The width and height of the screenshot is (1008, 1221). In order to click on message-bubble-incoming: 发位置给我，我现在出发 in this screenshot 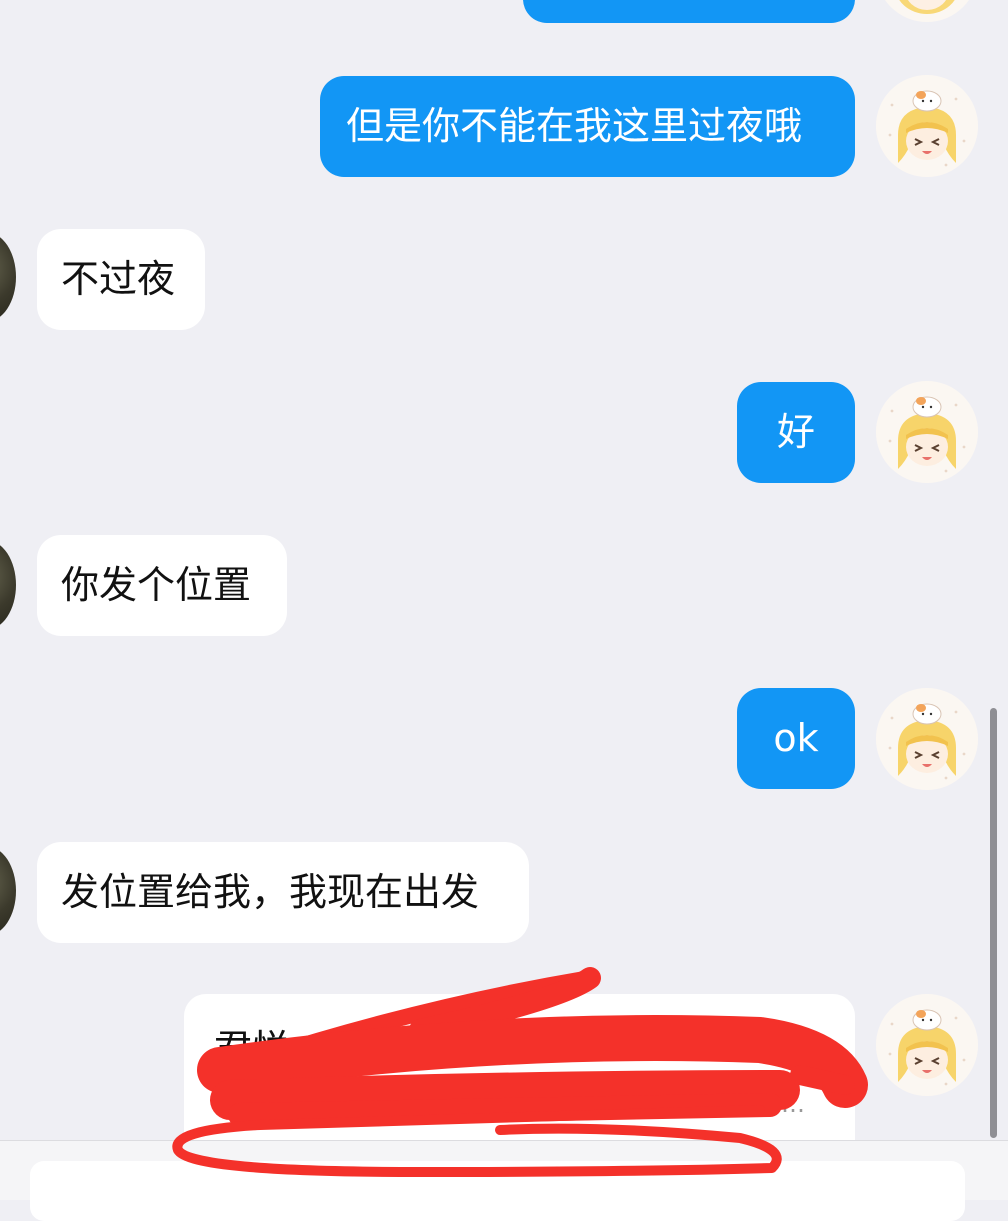, I will do `click(283, 892)`.